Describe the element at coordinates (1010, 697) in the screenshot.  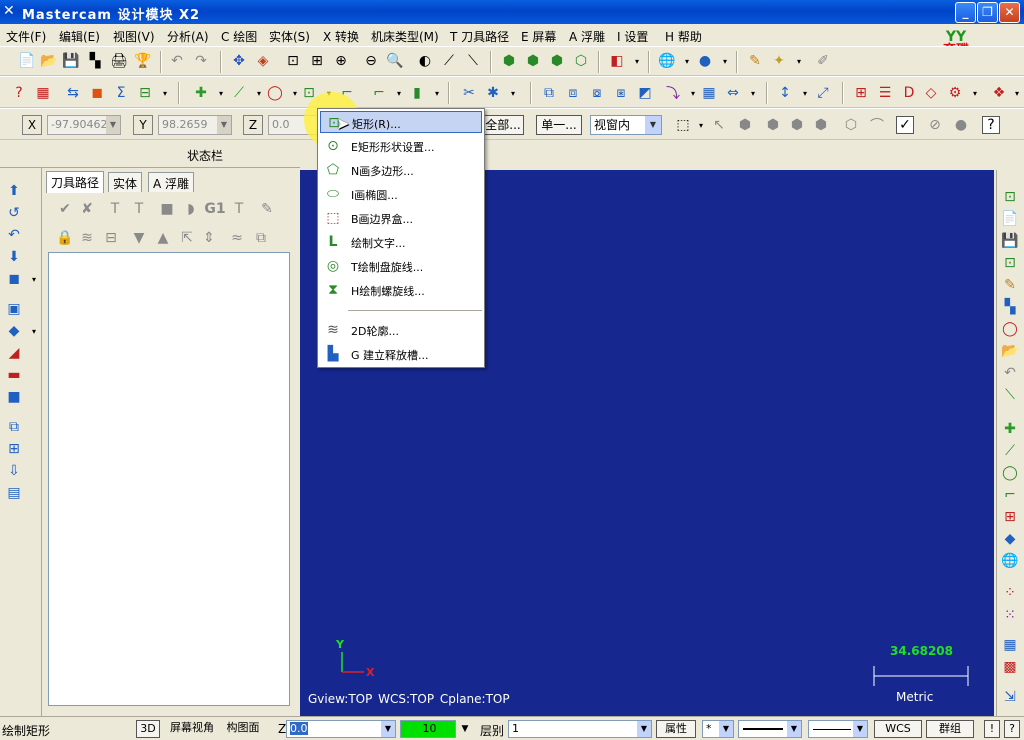
I see `resize-right-icon: ⇲` at that location.